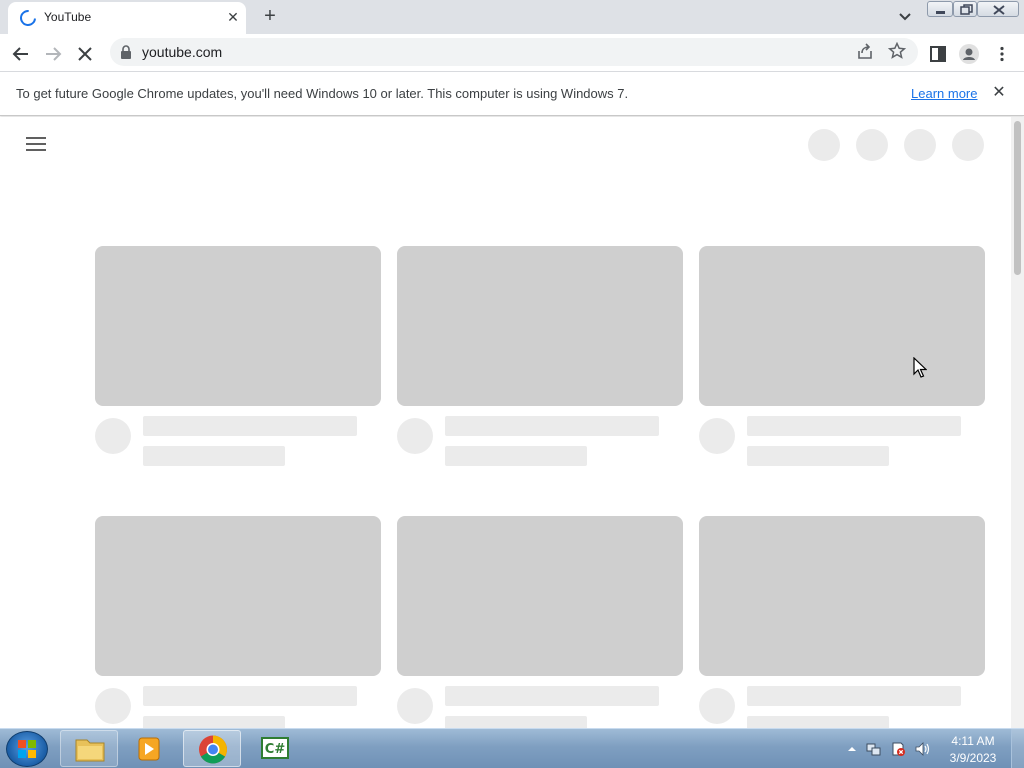  What do you see at coordinates (270, 17) in the screenshot?
I see `new-tab-button: +` at bounding box center [270, 17].